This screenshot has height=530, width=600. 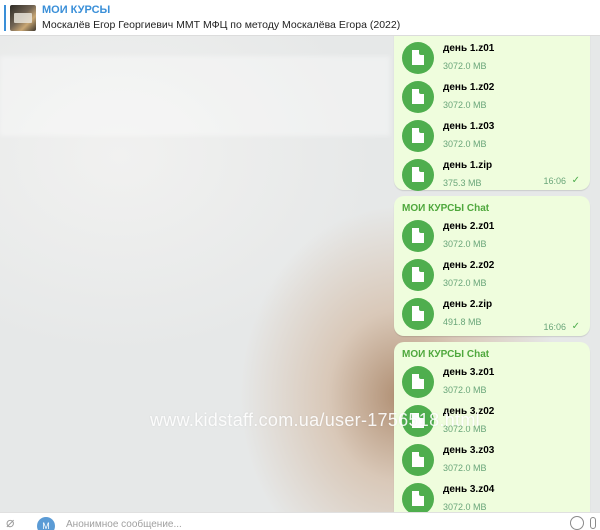 I want to click on watermark: www.kidstaff.com.ua/user-1756518.html, so click(x=315, y=420).